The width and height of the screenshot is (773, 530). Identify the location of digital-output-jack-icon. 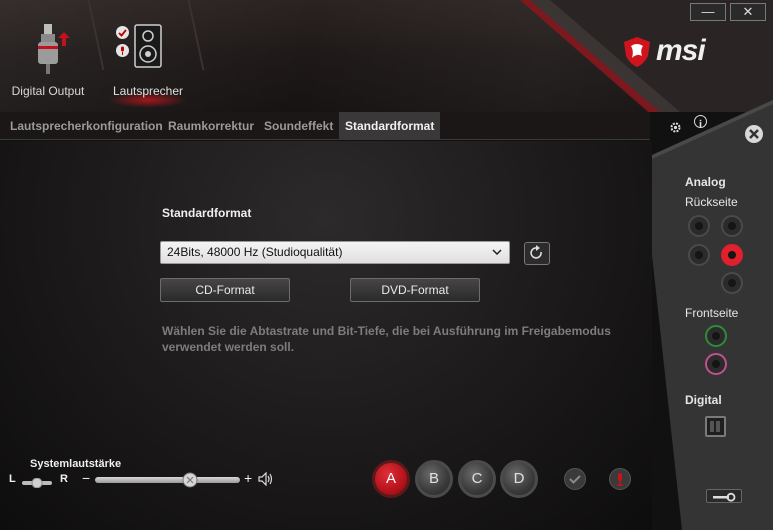
(54, 49).